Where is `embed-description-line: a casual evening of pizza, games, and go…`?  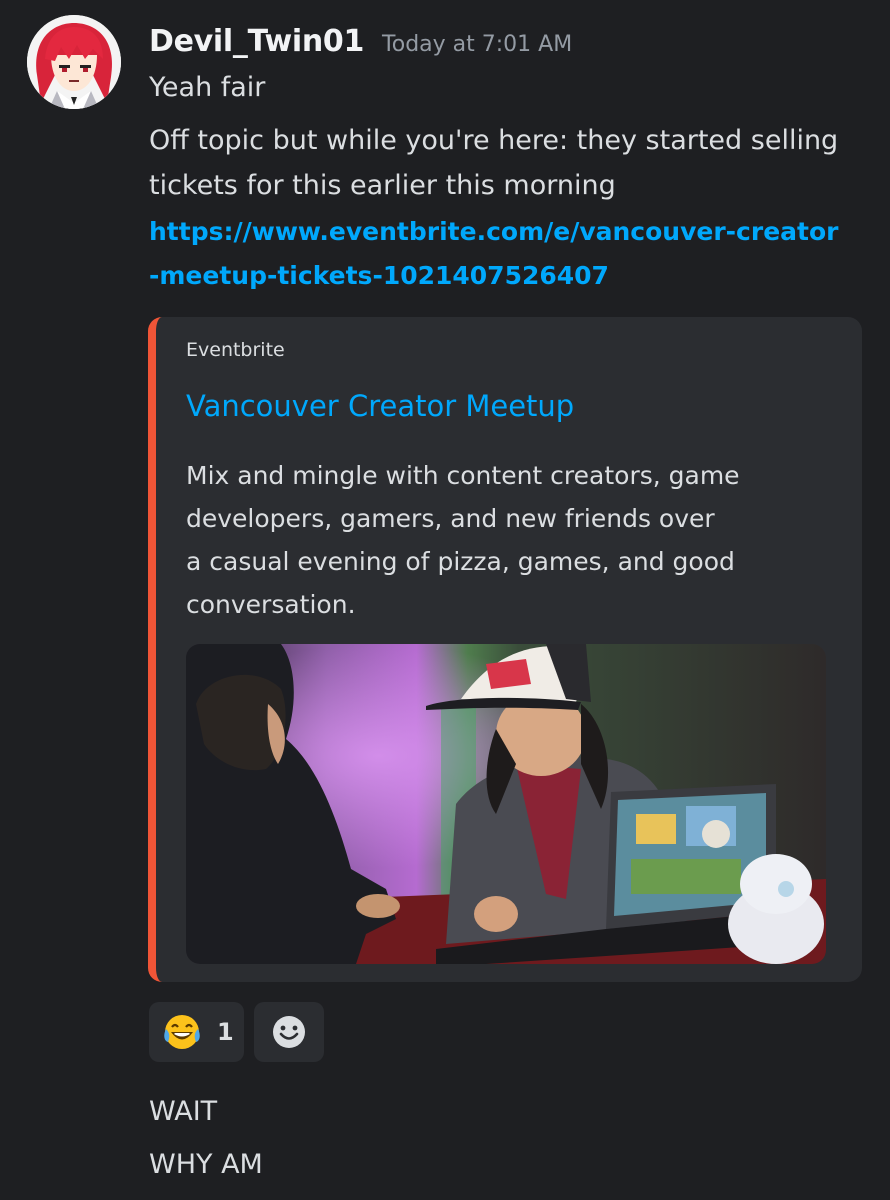 embed-description-line: a casual evening of pizza, games, and go… is located at coordinates (460, 561).